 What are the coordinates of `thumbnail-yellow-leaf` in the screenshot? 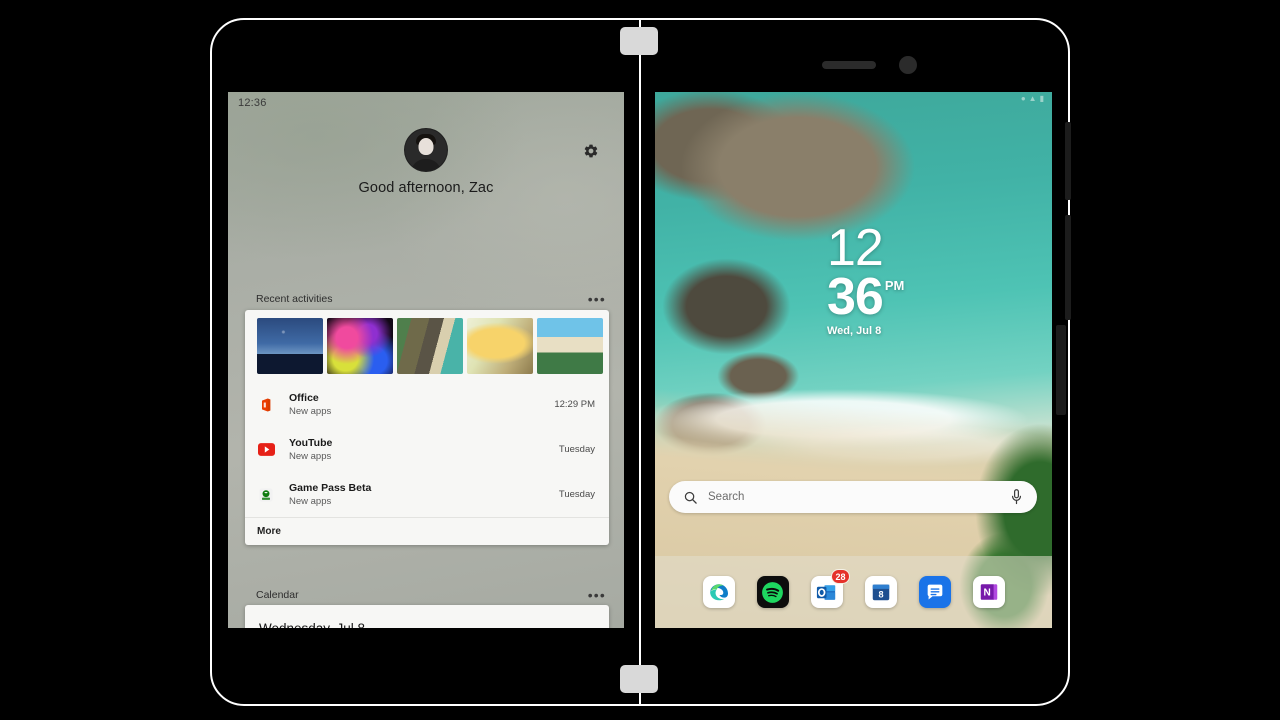 It's located at (500, 346).